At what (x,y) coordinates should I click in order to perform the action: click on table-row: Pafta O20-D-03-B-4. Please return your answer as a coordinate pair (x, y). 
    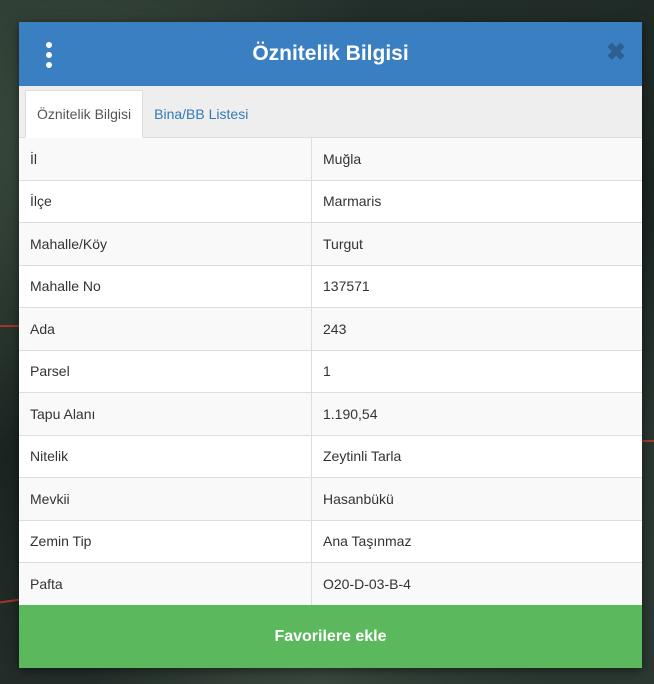
    Looking at the image, I should click on (330, 584).